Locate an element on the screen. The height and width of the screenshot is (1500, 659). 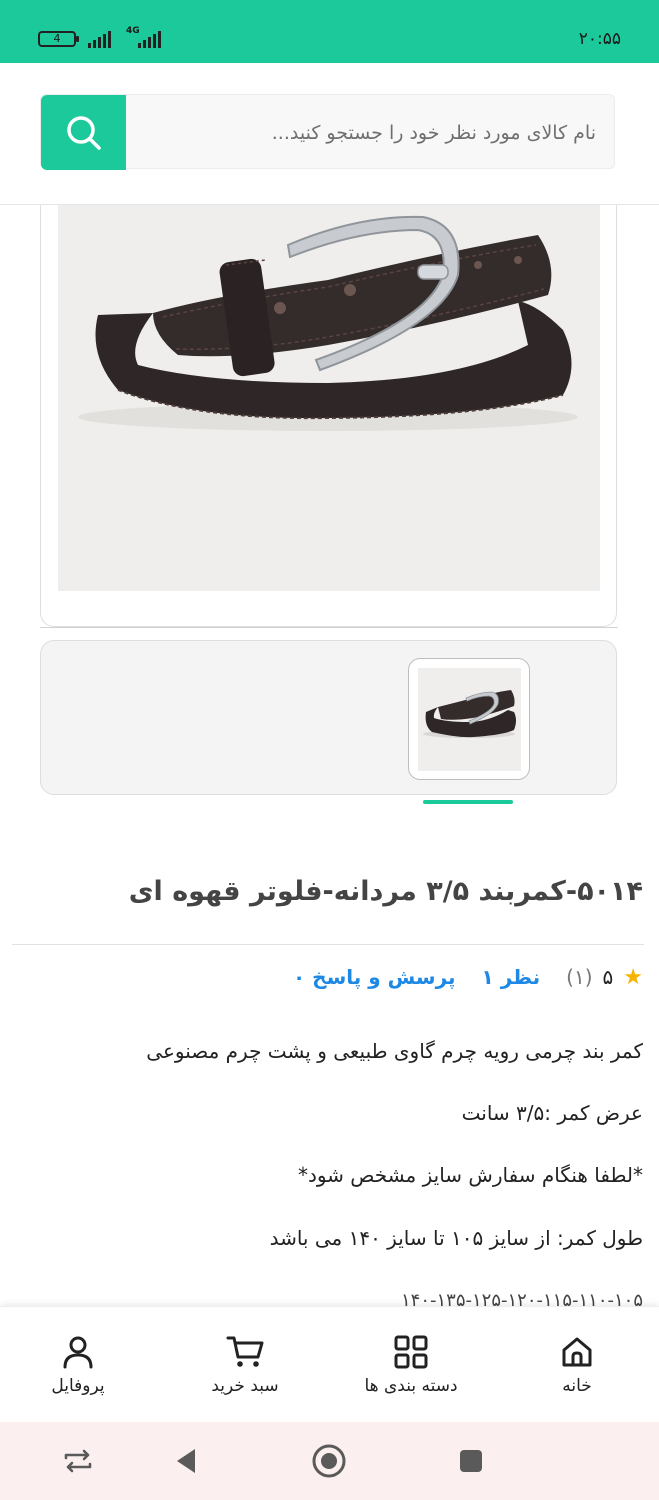
rotate-button is located at coordinates (78, 1461).